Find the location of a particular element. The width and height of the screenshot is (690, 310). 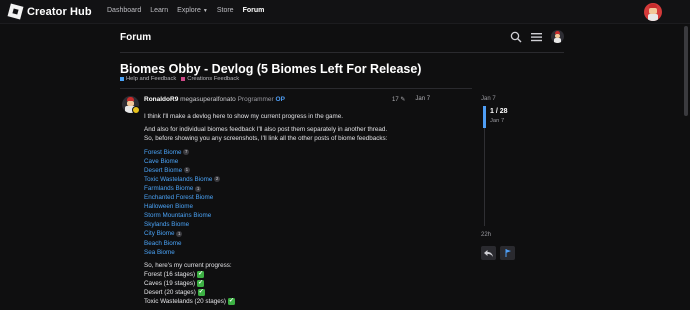

progress-label: Forest (16 stages) is located at coordinates (170, 274).